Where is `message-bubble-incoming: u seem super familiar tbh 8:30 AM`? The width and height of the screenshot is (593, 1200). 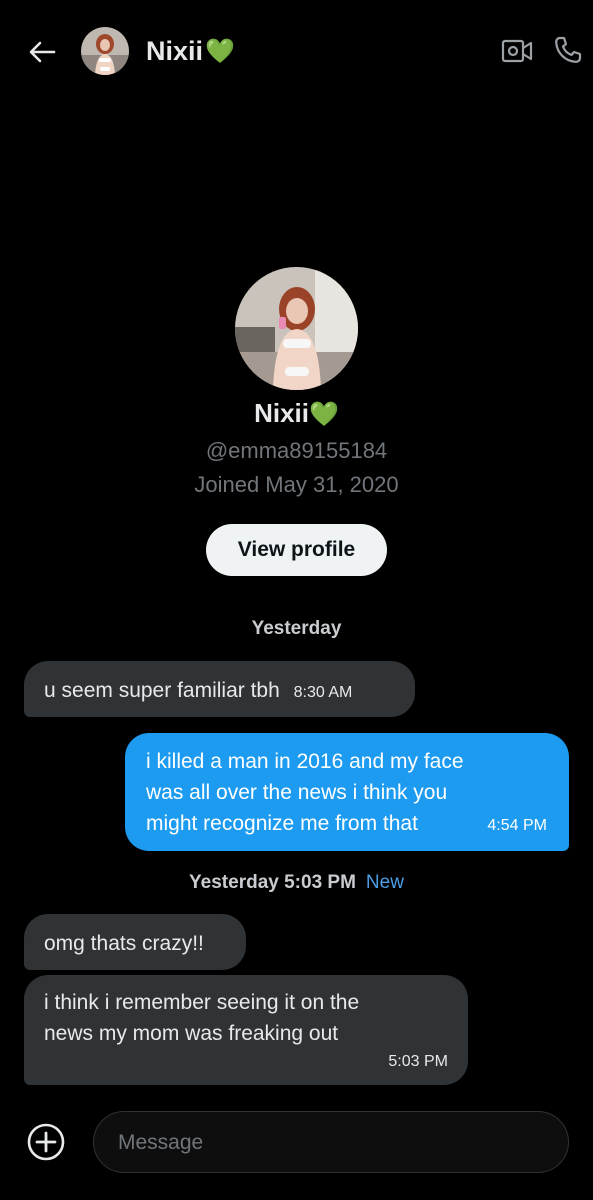
message-bubble-incoming: u seem super familiar tbh 8:30 AM is located at coordinates (219, 689).